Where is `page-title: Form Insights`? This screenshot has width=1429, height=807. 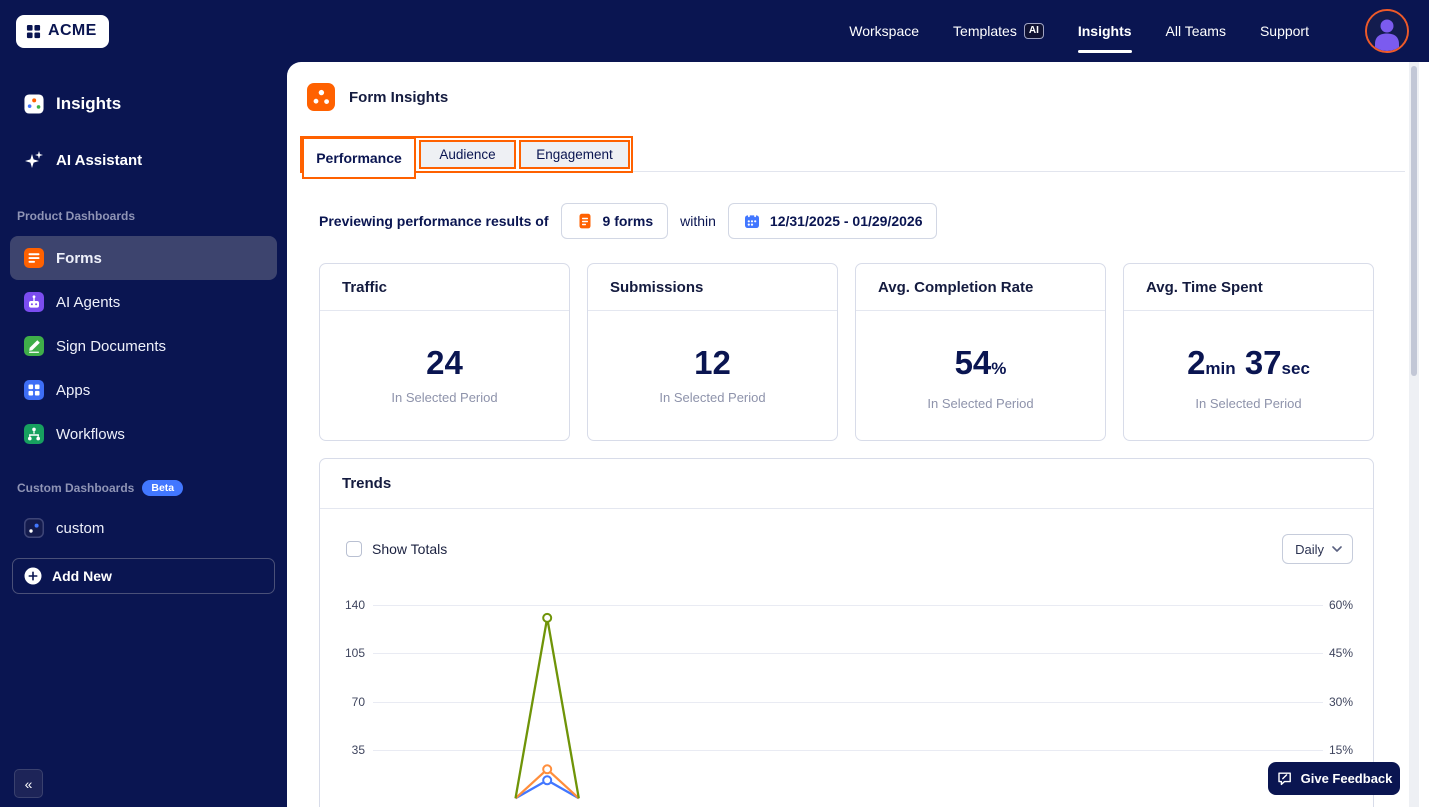 page-title: Form Insights is located at coordinates (399, 97).